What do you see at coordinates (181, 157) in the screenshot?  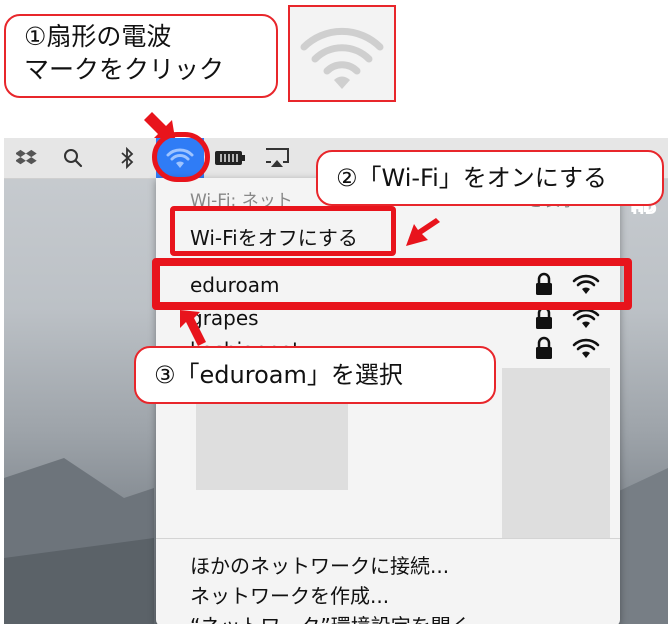 I see `highlight-wifi-icon` at bounding box center [181, 157].